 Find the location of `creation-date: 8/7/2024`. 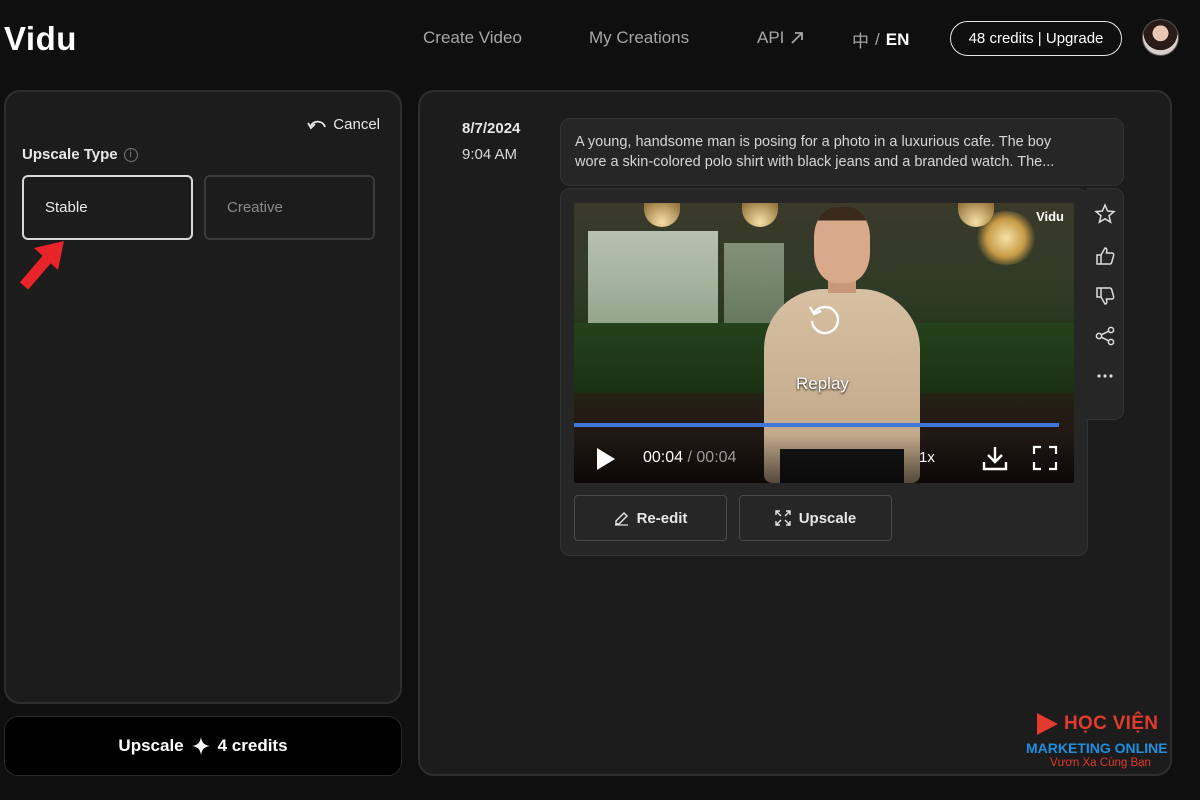

creation-date: 8/7/2024 is located at coordinates (491, 128).